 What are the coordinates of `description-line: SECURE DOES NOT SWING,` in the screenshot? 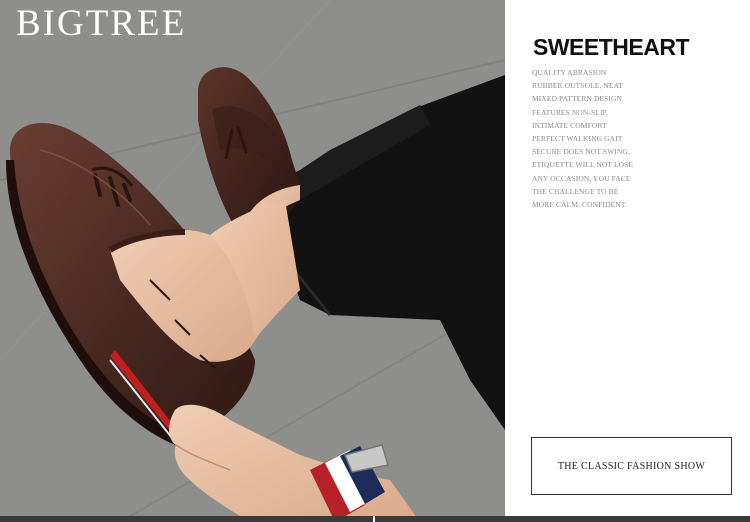 It's located at (581, 152).